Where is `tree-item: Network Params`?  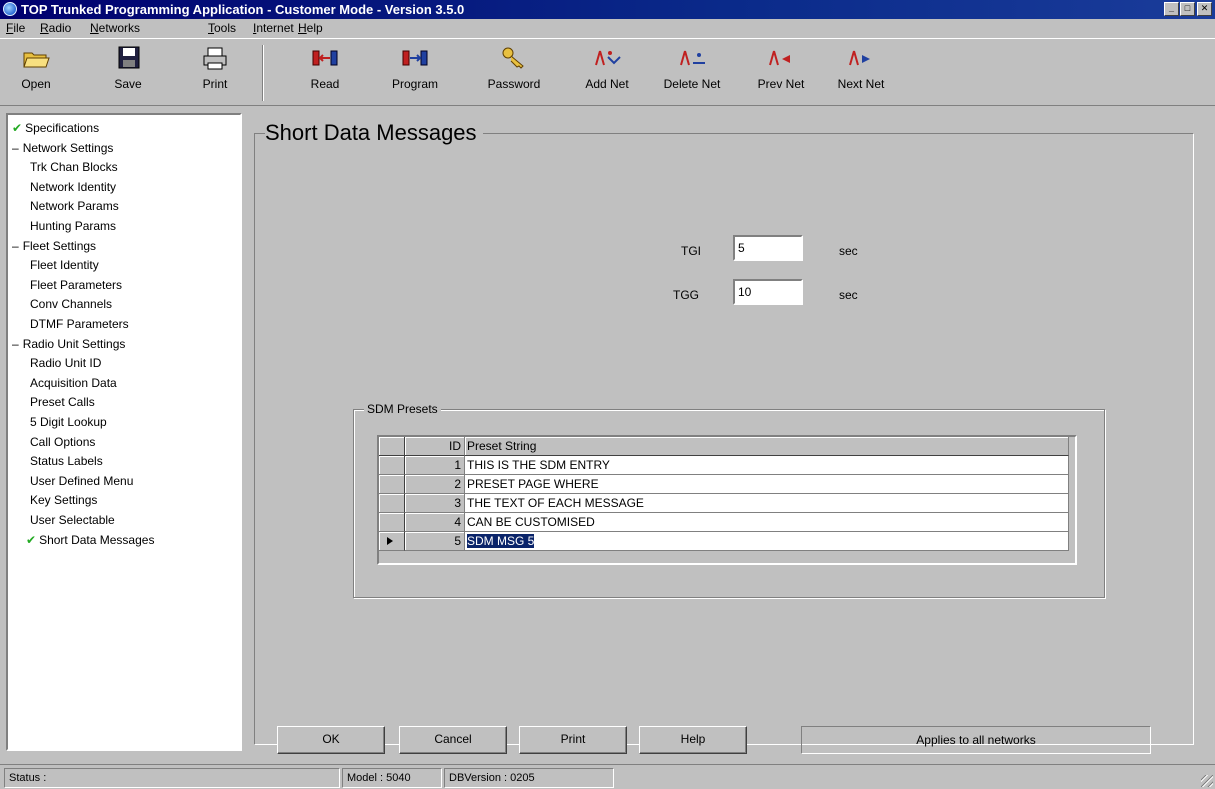 tree-item: Network Params is located at coordinates (74, 206).